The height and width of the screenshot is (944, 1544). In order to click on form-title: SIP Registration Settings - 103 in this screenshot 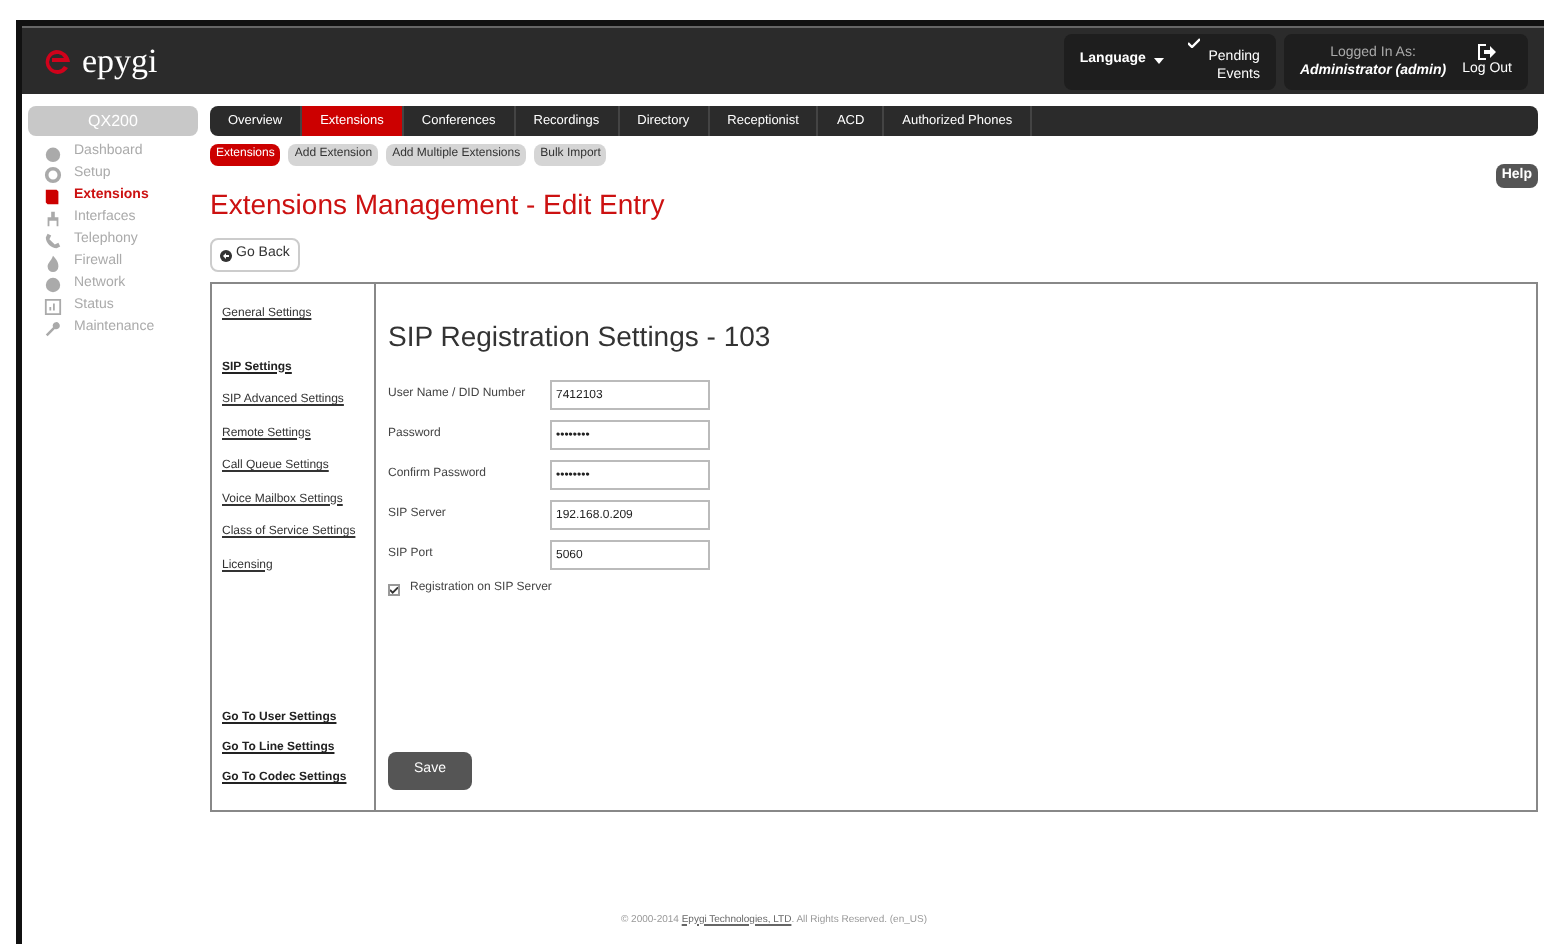, I will do `click(580, 337)`.